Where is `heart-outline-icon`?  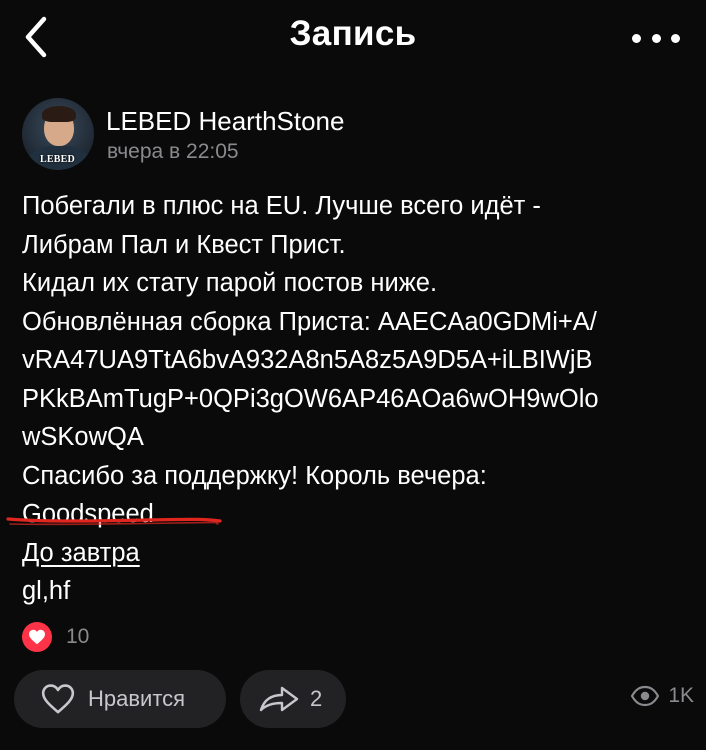
heart-outline-icon is located at coordinates (58, 699).